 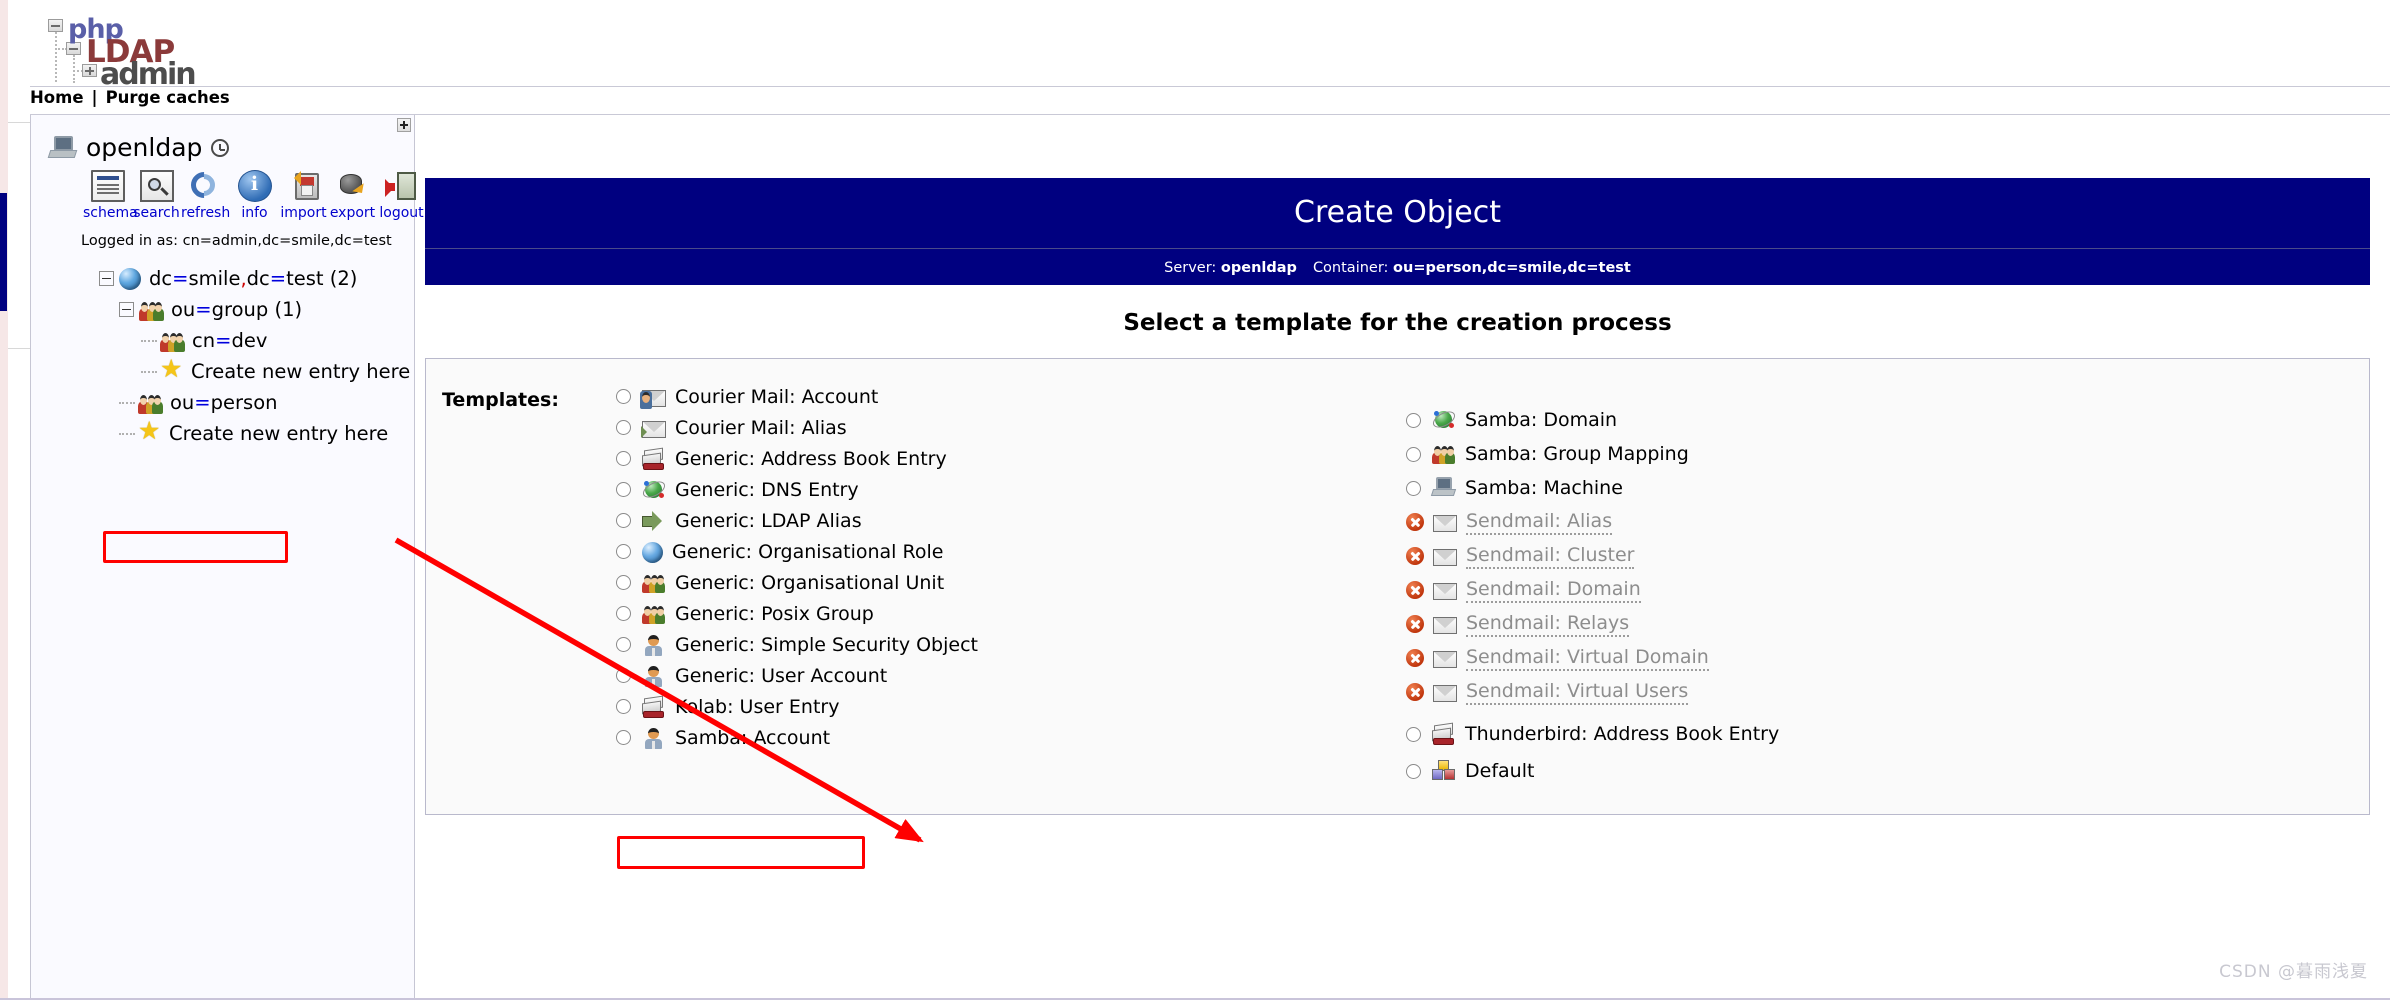 I want to click on phpldapadmin-logo: php LDAP admin, so click(x=128, y=53).